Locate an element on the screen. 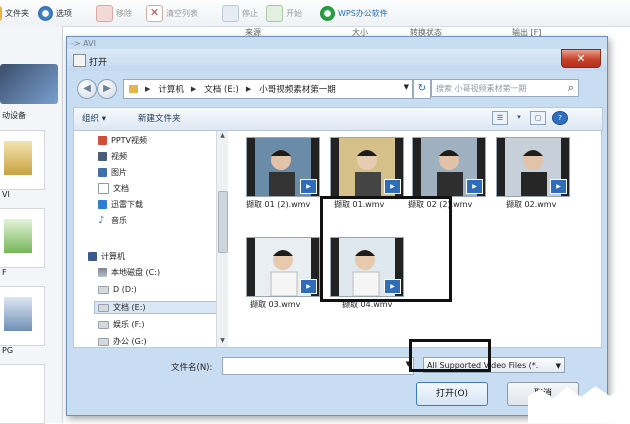 The width and height of the screenshot is (630, 424). refresh-button: ↻ is located at coordinates (422, 89).